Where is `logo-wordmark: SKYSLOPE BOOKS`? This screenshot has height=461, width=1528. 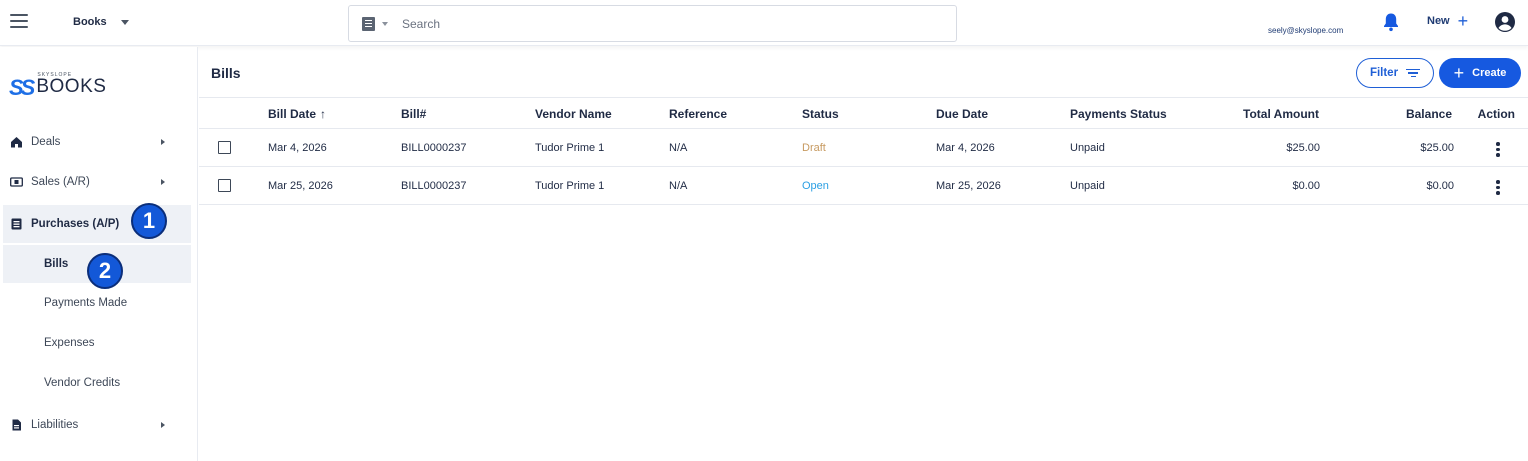
logo-wordmark: SKYSLOPE BOOKS is located at coordinates (71, 84).